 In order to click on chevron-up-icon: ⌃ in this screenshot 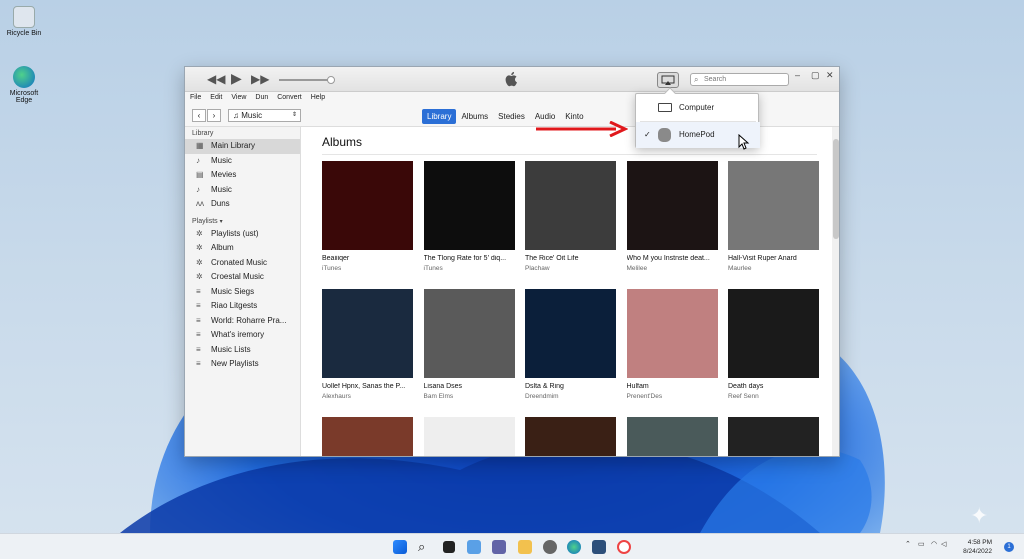, I will do `click(908, 544)`.